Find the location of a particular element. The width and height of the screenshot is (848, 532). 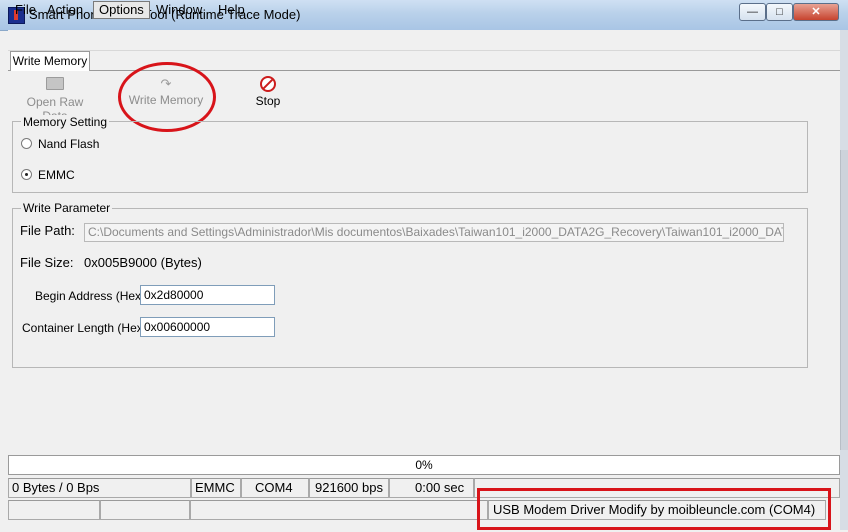

begin-address-input: 0x2d80000 is located at coordinates (207, 295).